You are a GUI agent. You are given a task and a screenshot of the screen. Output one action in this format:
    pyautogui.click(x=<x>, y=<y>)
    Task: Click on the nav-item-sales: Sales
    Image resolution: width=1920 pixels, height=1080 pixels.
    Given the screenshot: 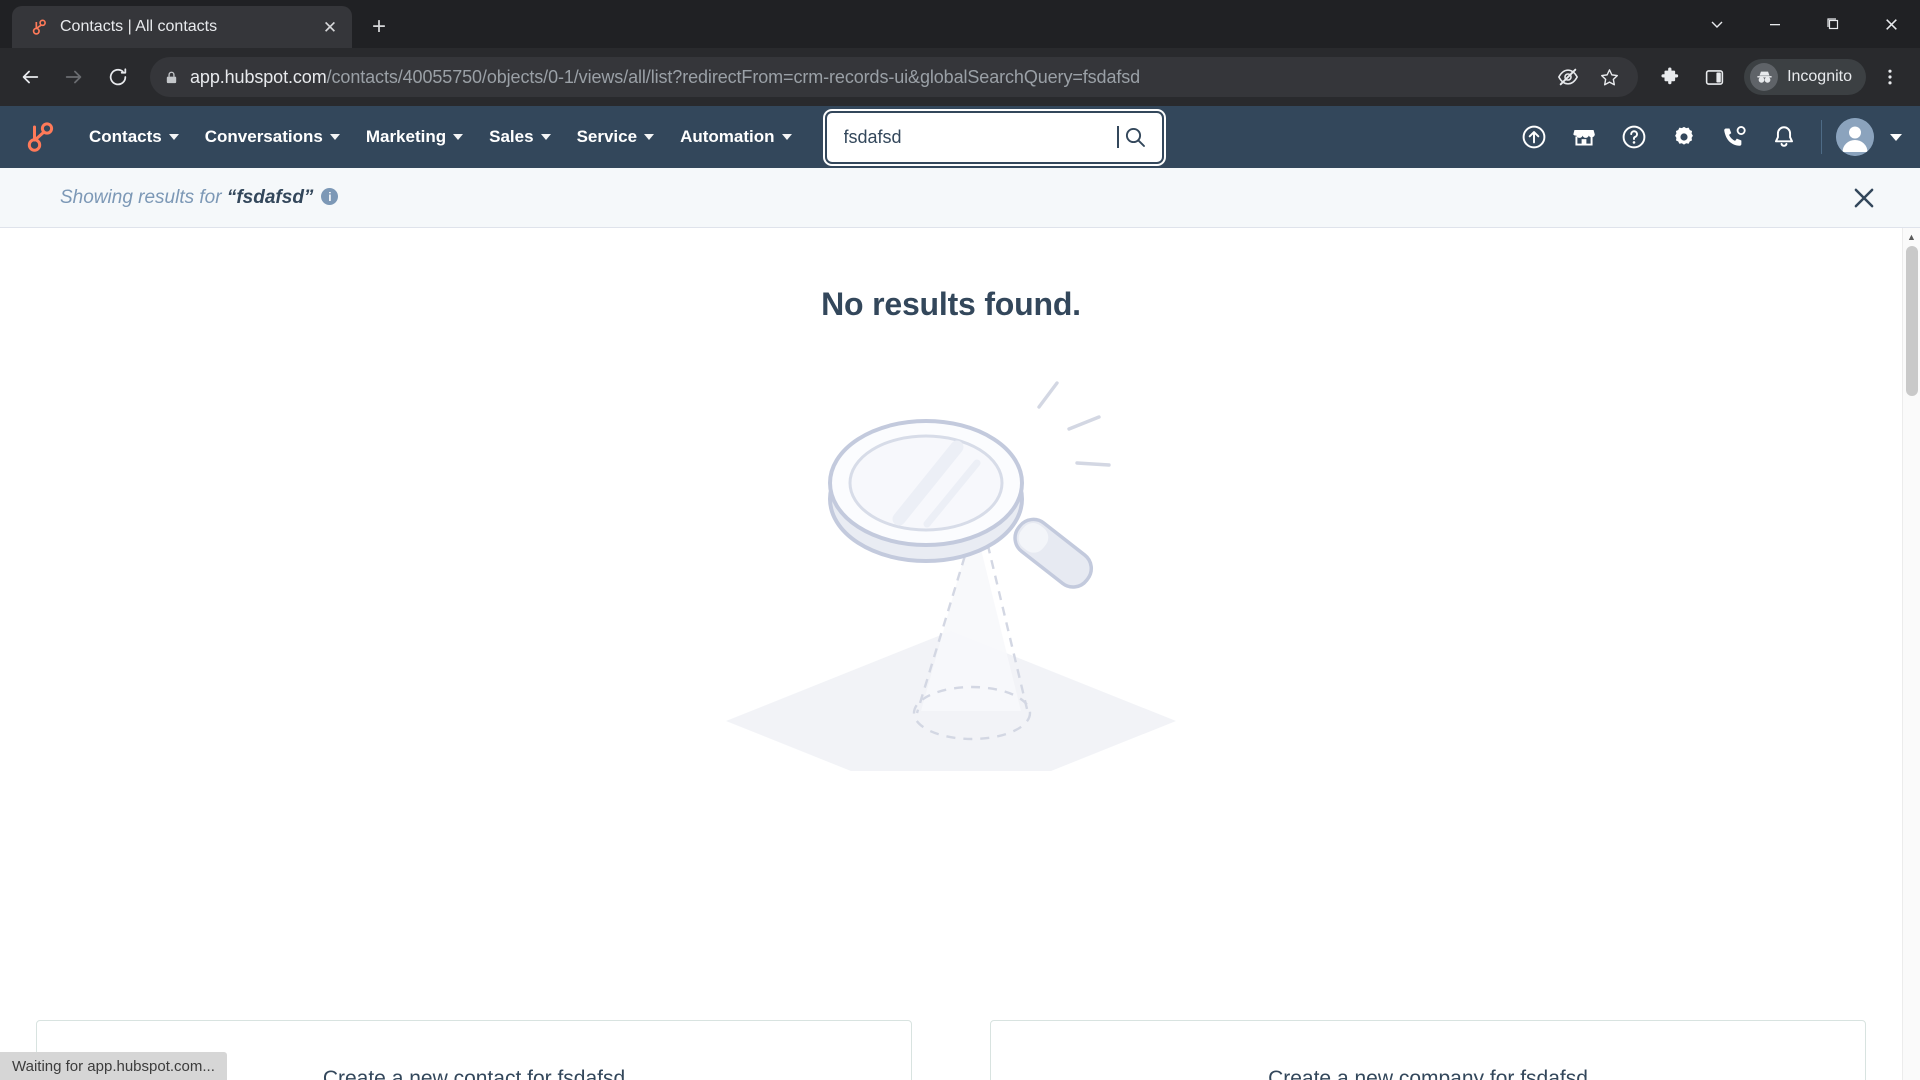 What is the action you would take?
    pyautogui.click(x=519, y=137)
    